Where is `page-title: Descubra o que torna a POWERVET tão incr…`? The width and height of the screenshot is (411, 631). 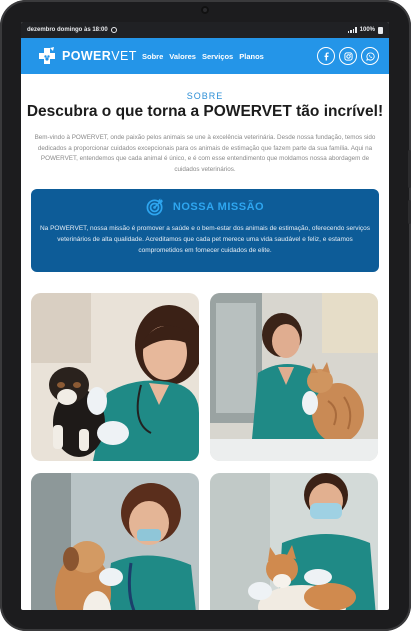 page-title: Descubra o que torna a POWERVET tão incr… is located at coordinates (205, 111).